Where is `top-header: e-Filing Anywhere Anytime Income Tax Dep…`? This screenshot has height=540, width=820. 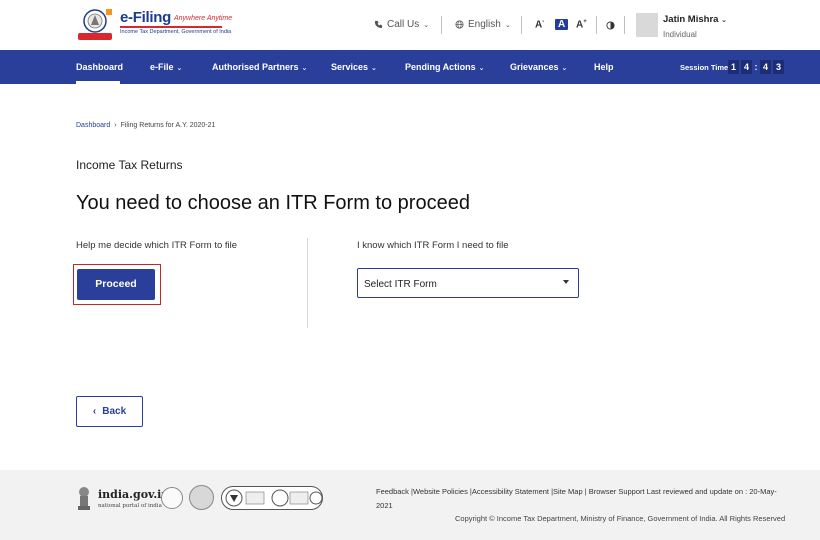 top-header: e-Filing Anywhere Anytime Income Tax Dep… is located at coordinates (410, 25).